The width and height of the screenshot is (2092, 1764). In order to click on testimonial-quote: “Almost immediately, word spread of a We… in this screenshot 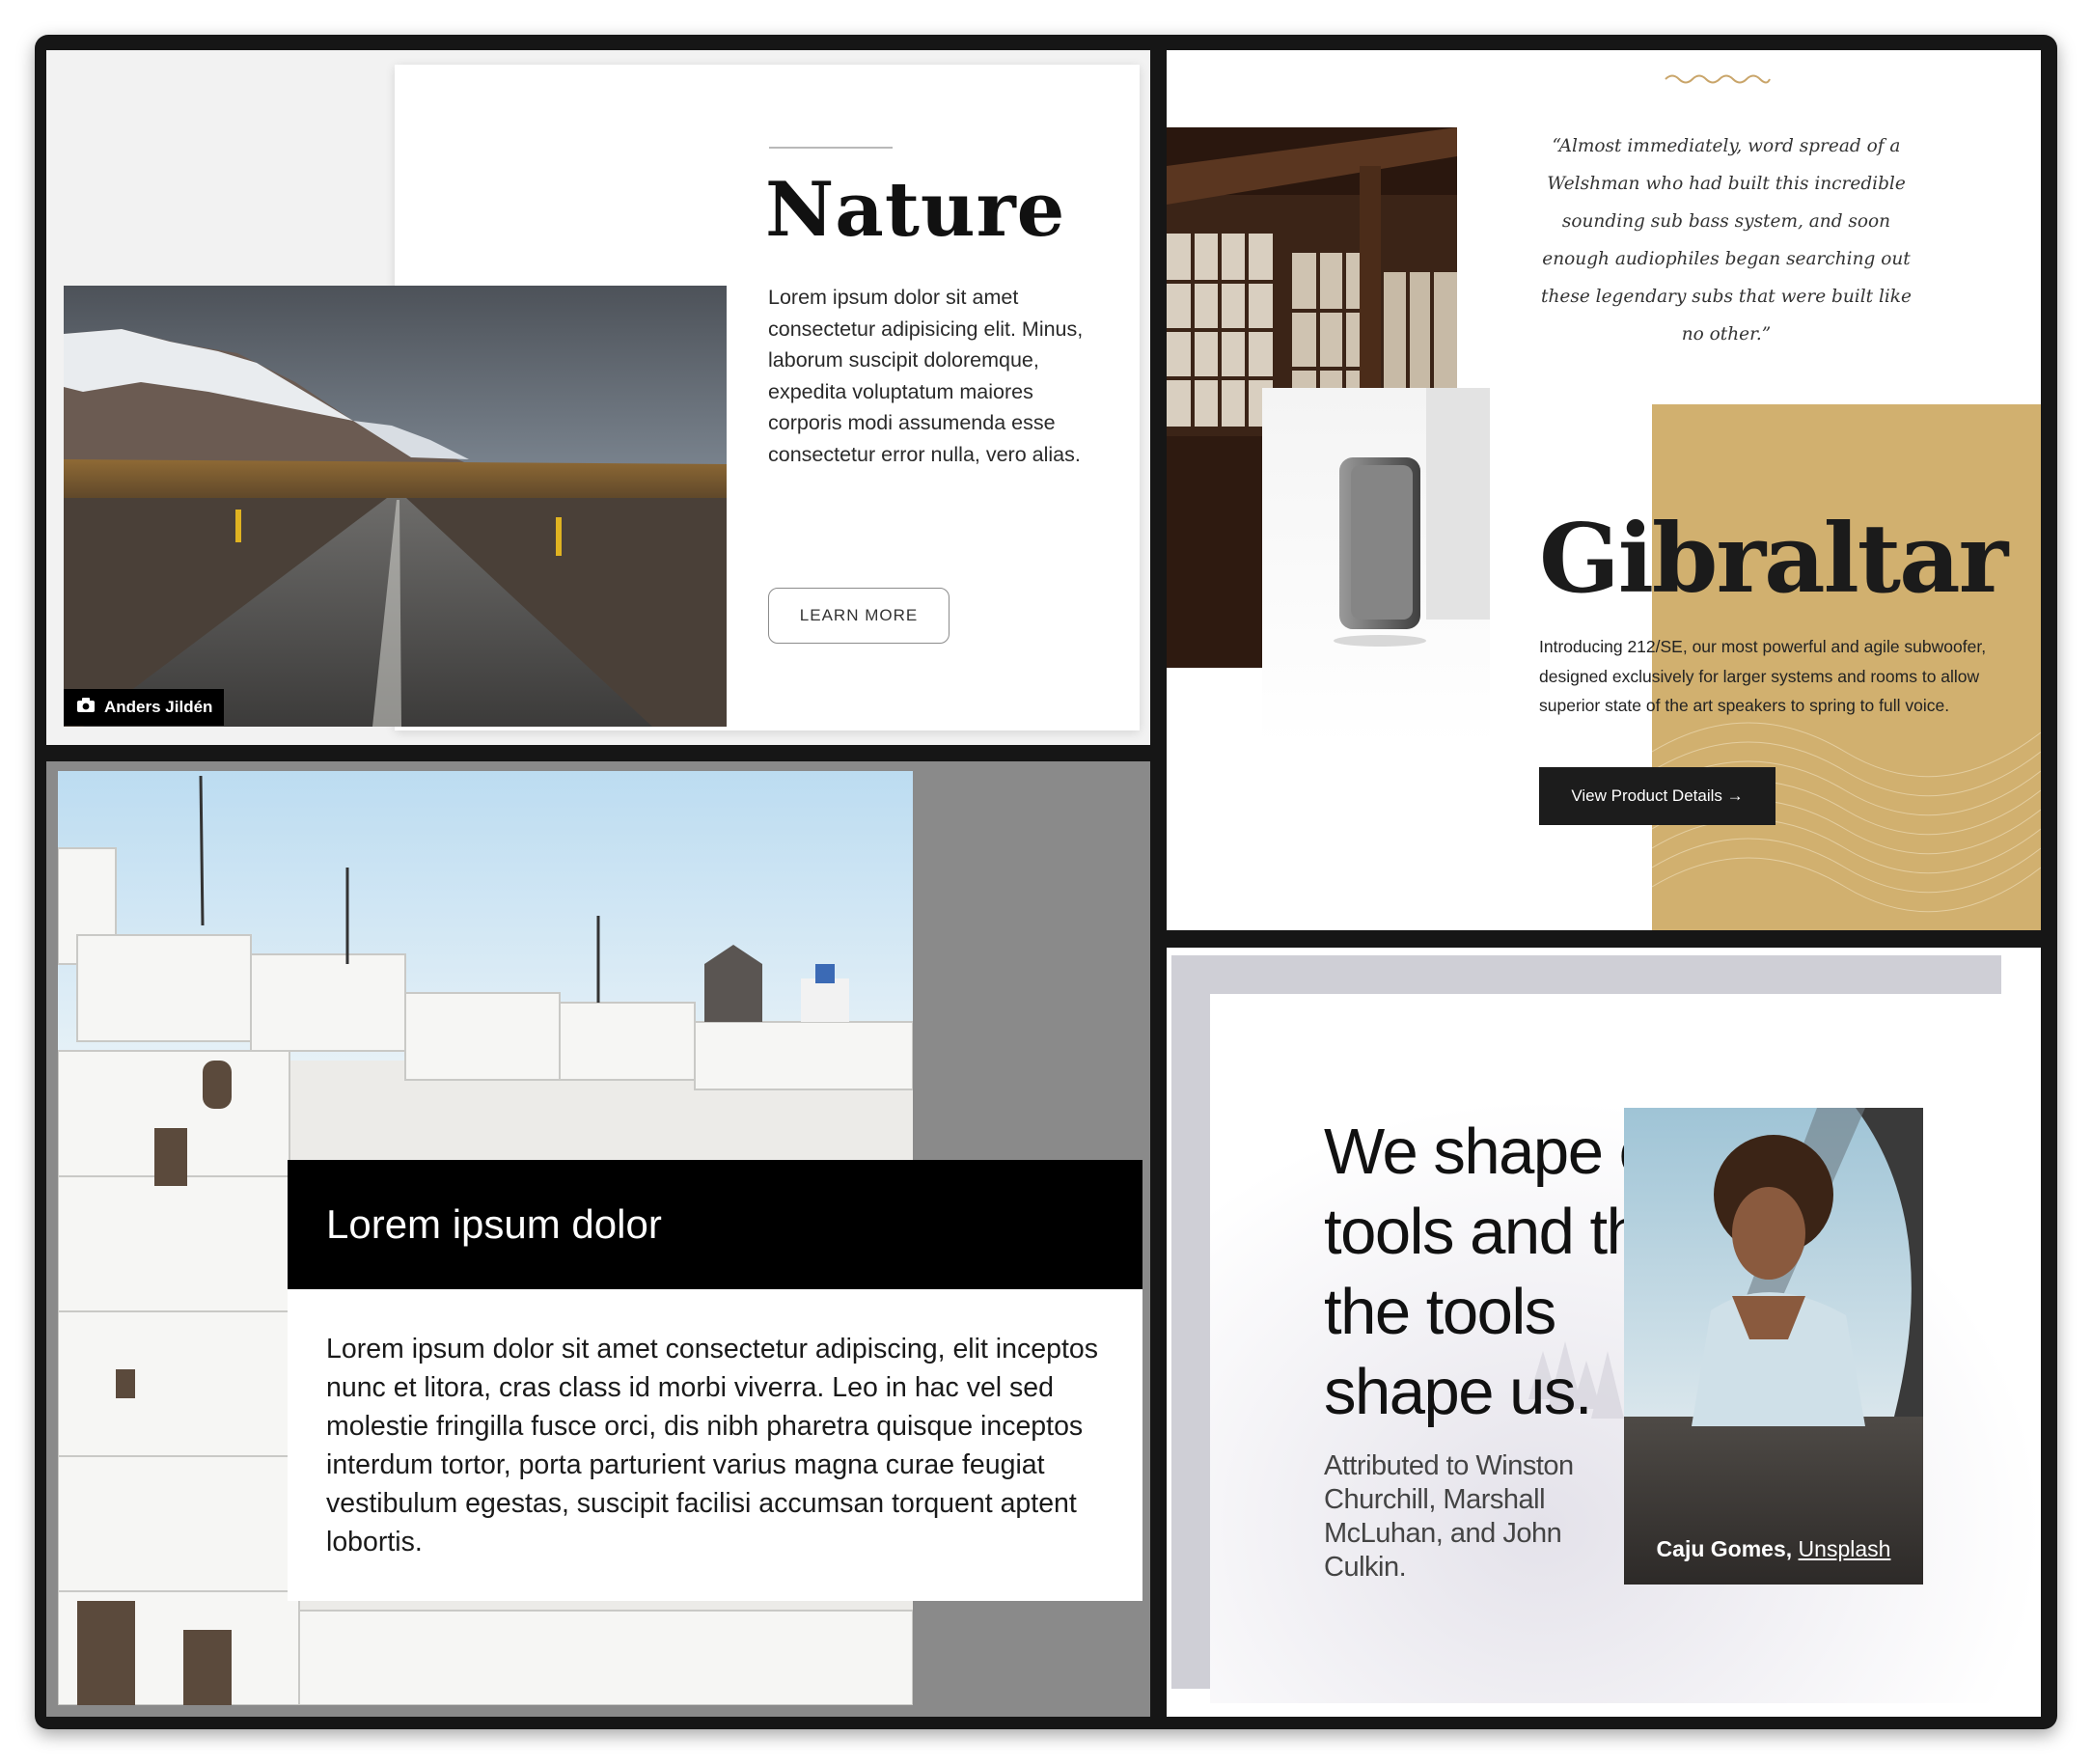, I will do `click(1726, 240)`.